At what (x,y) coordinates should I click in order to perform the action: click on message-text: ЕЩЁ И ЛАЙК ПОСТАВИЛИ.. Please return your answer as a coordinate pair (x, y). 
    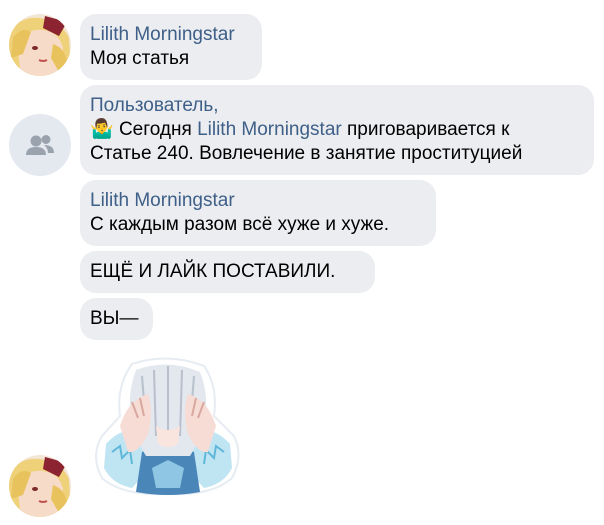
    Looking at the image, I should click on (213, 271).